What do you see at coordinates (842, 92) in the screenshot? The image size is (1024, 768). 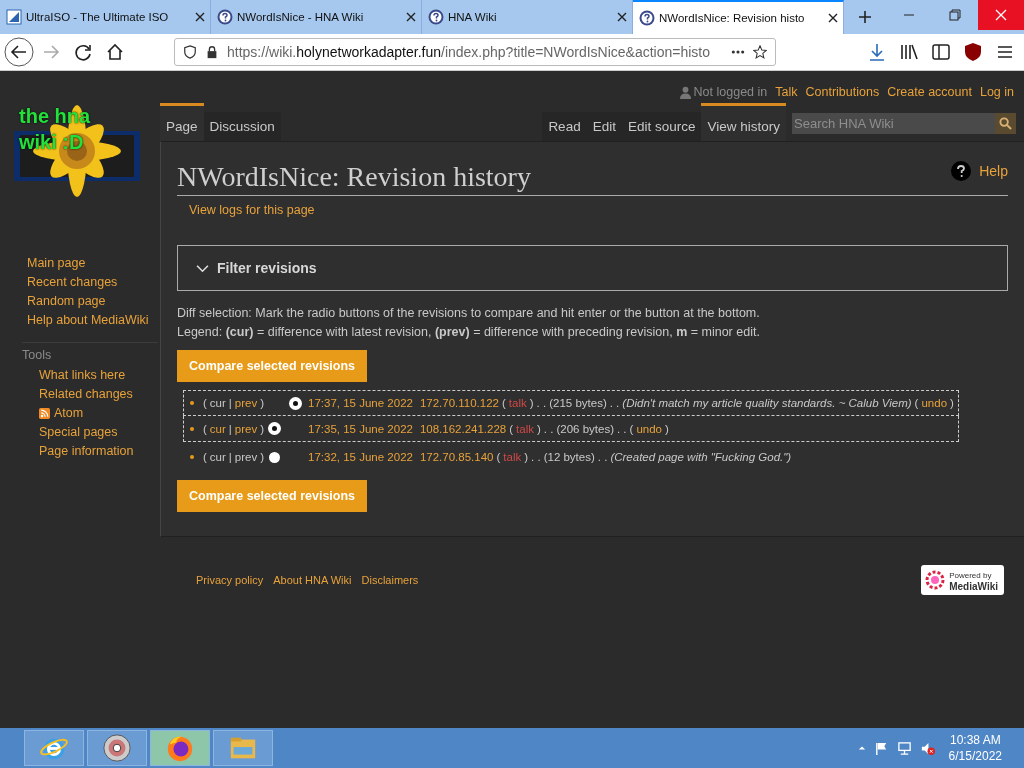 I see `personal-link: Contributions` at bounding box center [842, 92].